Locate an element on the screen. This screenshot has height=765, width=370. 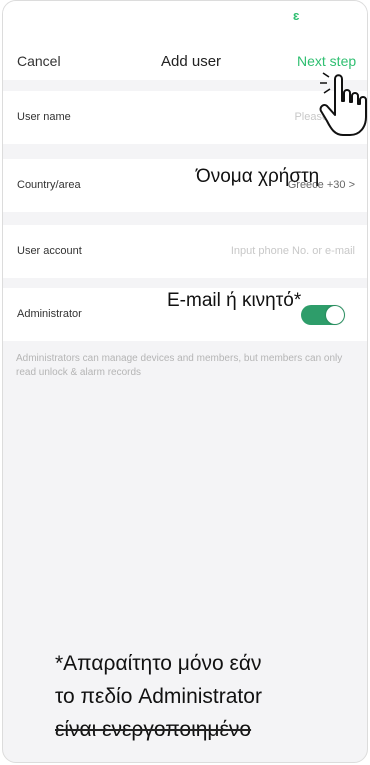
user-account-label: User account is located at coordinates (49, 251).